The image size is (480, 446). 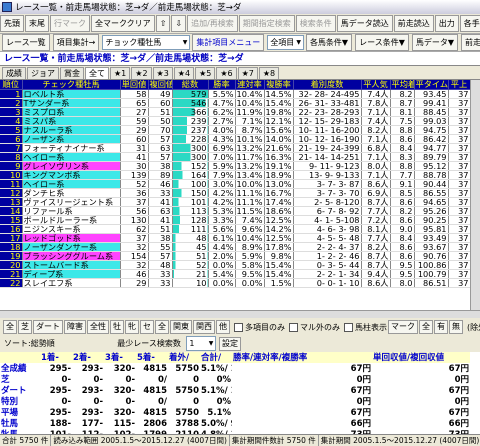 I want to click on toolbar-button-7: 期間指定検索, so click(x=266, y=23).